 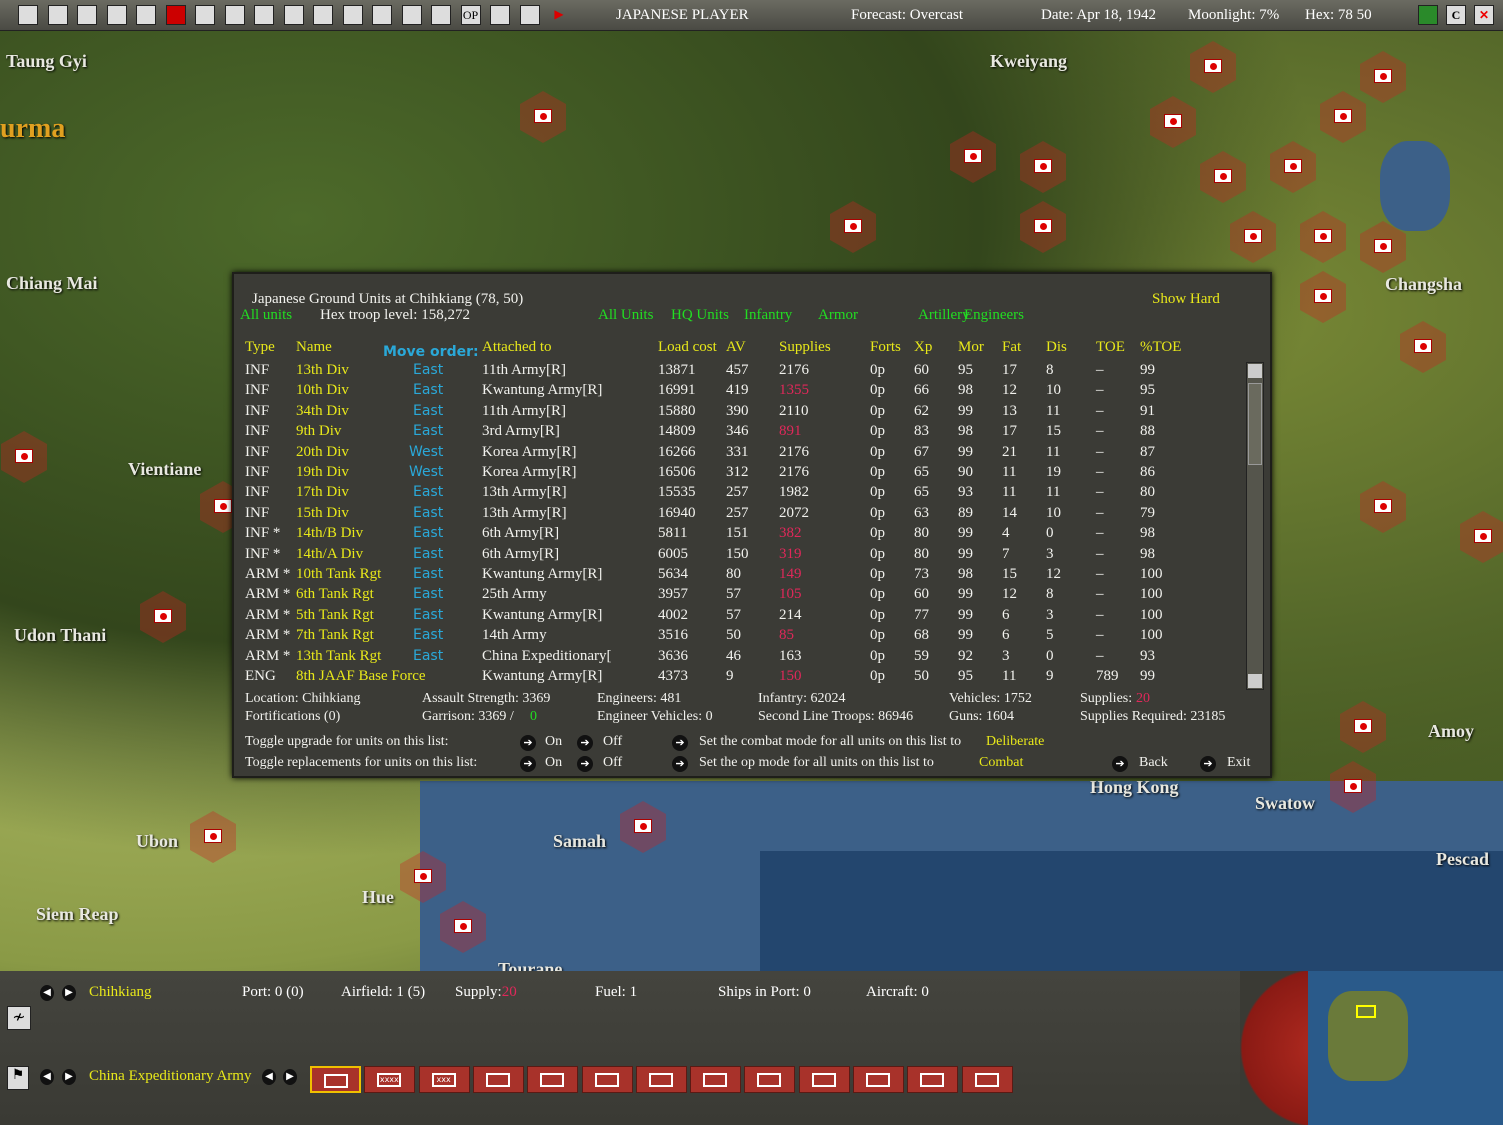 I want to click on toggle-upgrade-on-button: ➔, so click(x=528, y=743).